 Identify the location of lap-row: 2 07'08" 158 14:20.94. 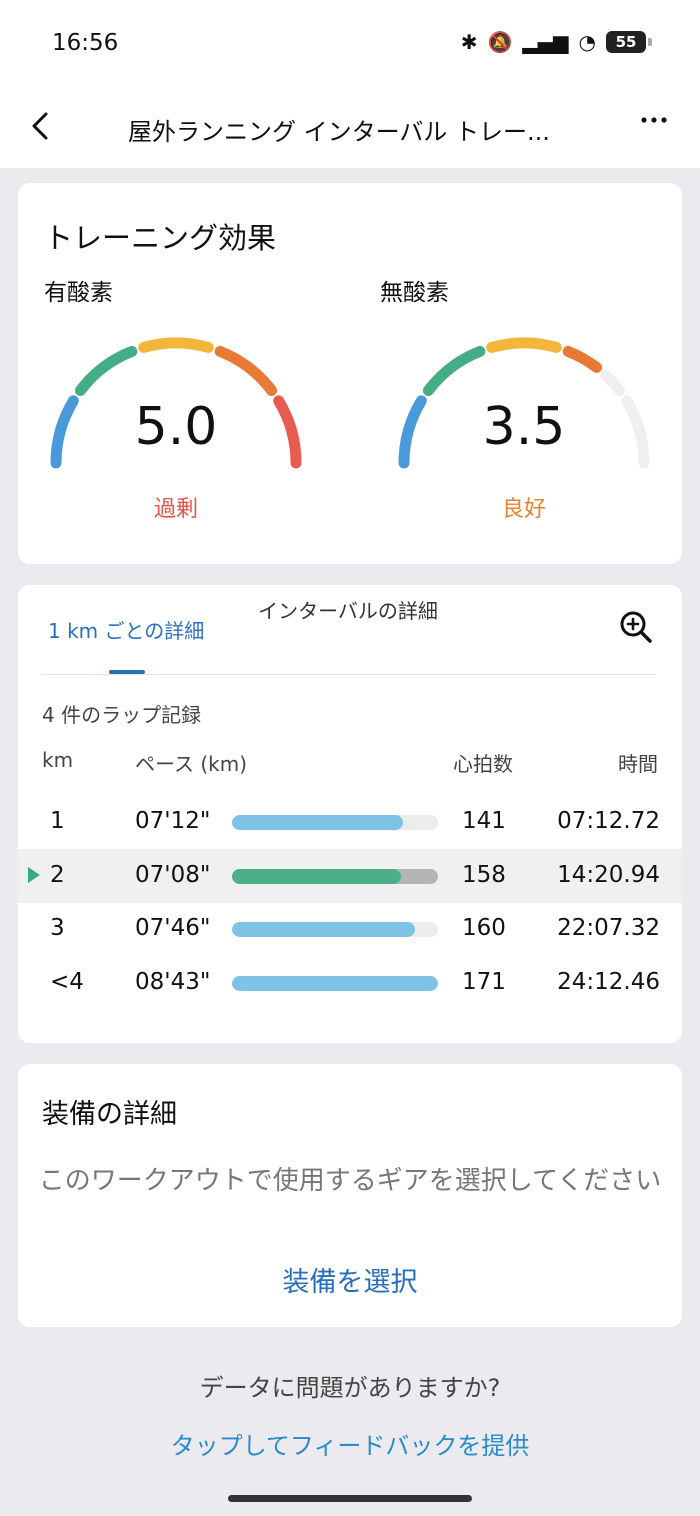
(350, 875).